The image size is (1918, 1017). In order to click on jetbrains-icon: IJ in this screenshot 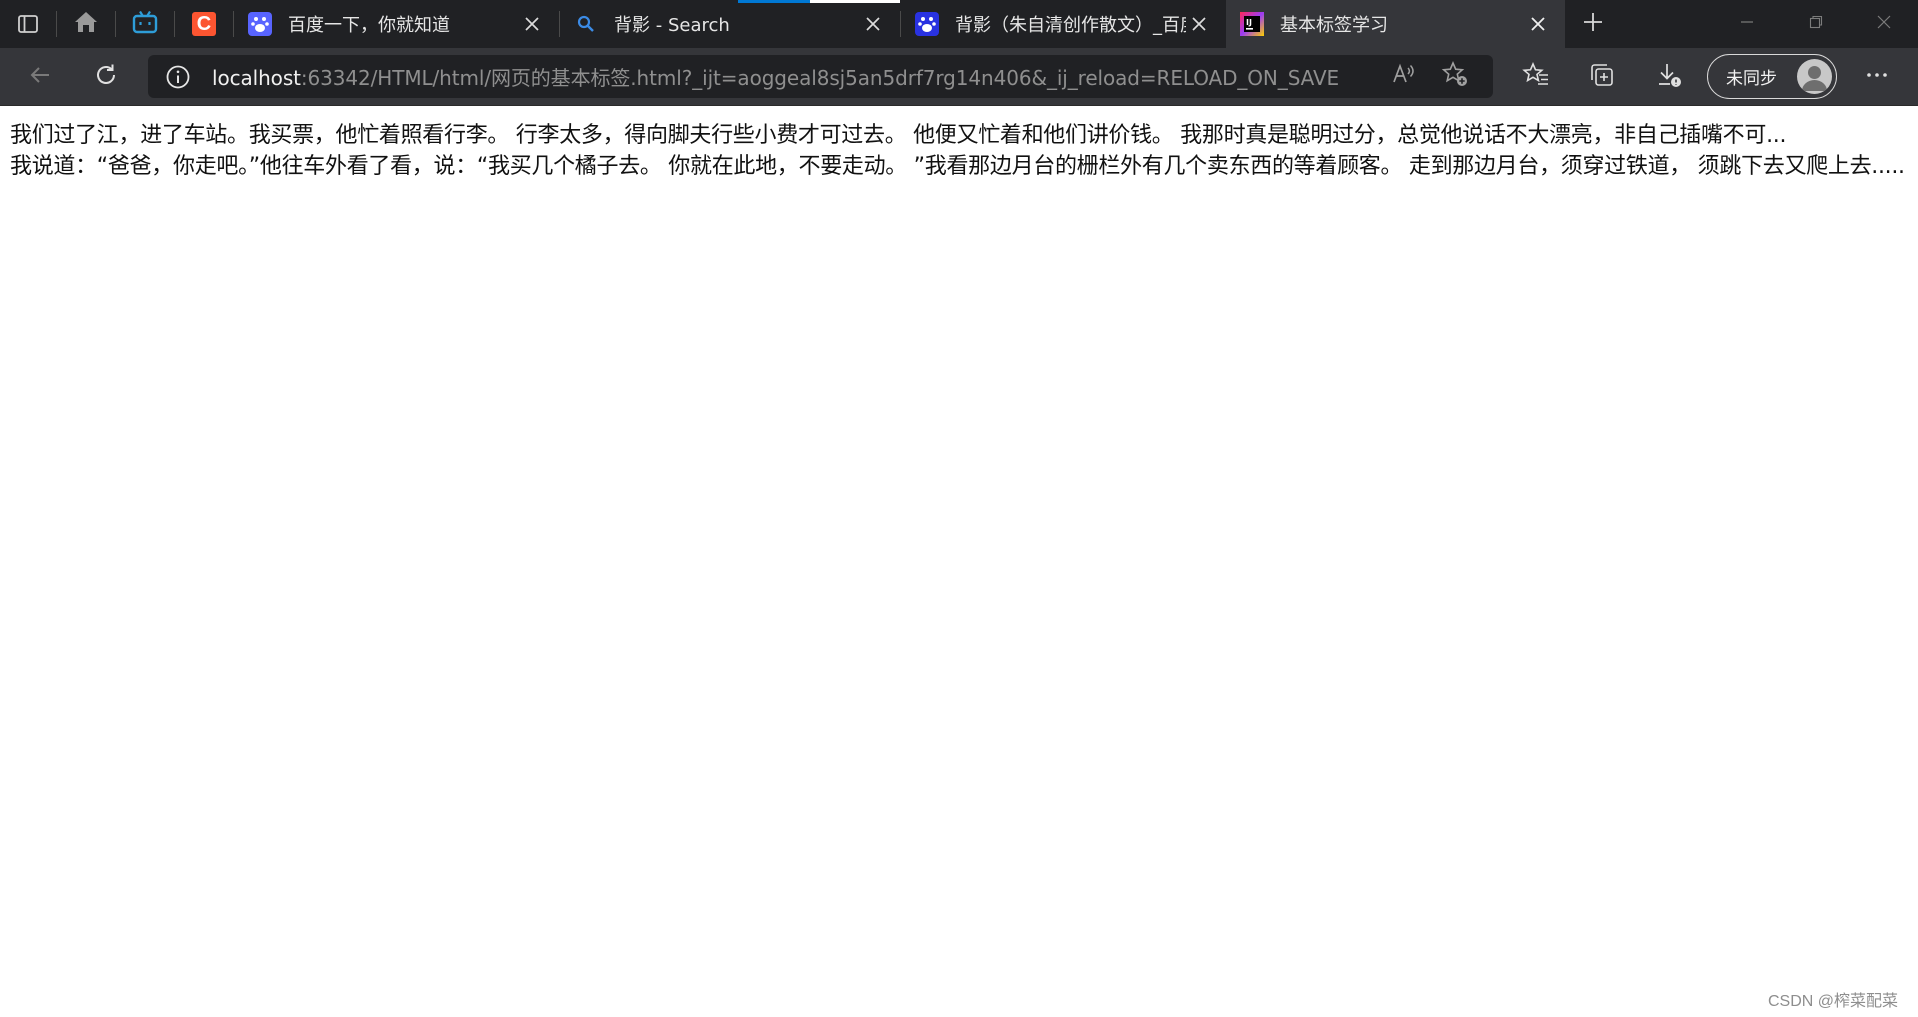, I will do `click(1252, 24)`.